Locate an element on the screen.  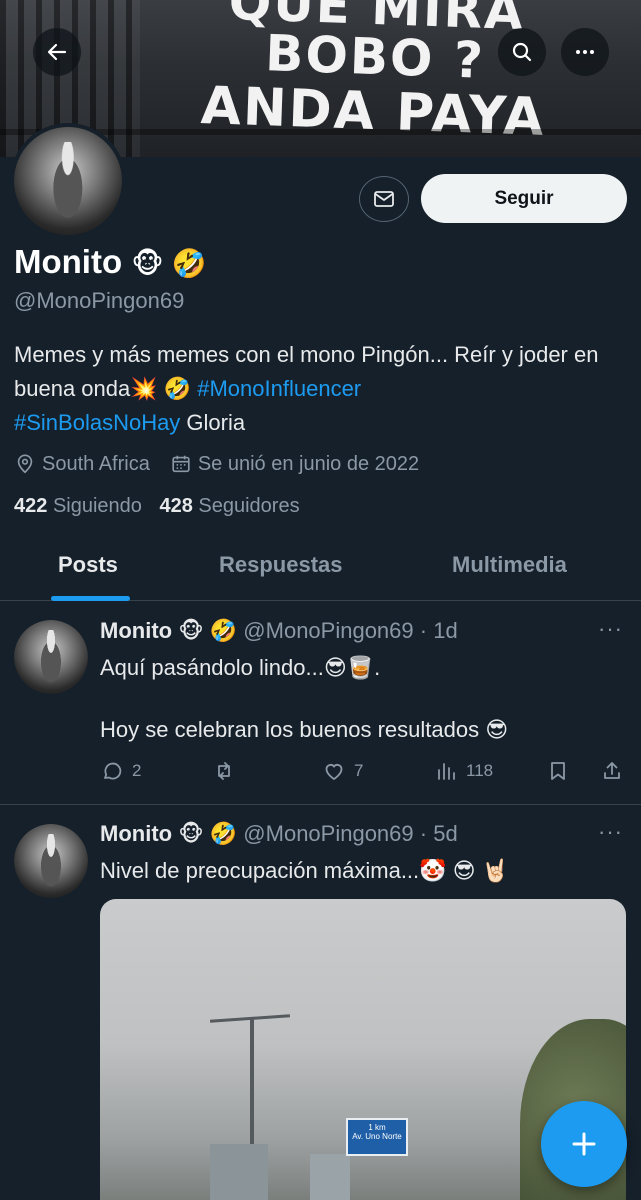
post-text-2: Hoy se celebran los buenos resultados 😎 is located at coordinates (304, 729).